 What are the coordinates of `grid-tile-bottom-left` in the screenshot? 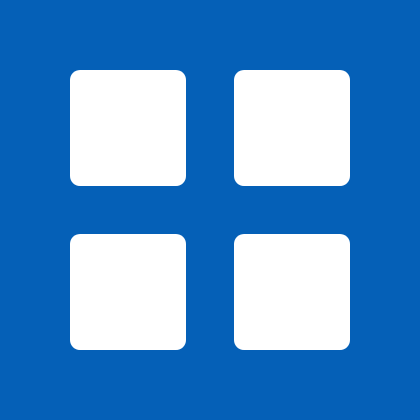 It's located at (128, 292).